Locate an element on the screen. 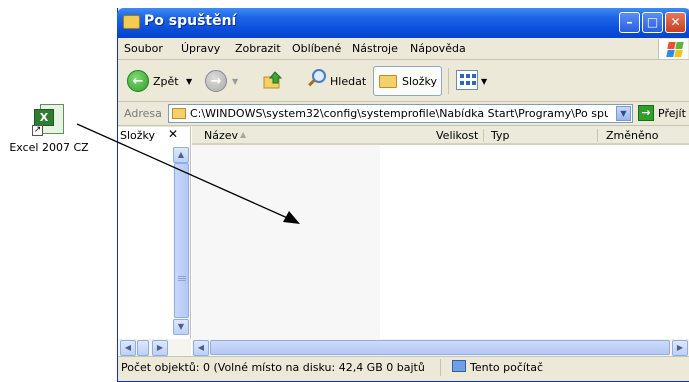  window-title: Po spuštění is located at coordinates (190, 21).